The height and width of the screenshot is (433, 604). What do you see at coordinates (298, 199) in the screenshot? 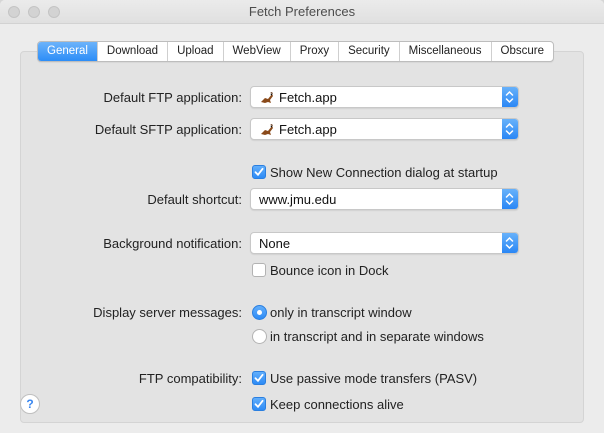
I see `default-shortcut-value: www.jmu.edu` at bounding box center [298, 199].